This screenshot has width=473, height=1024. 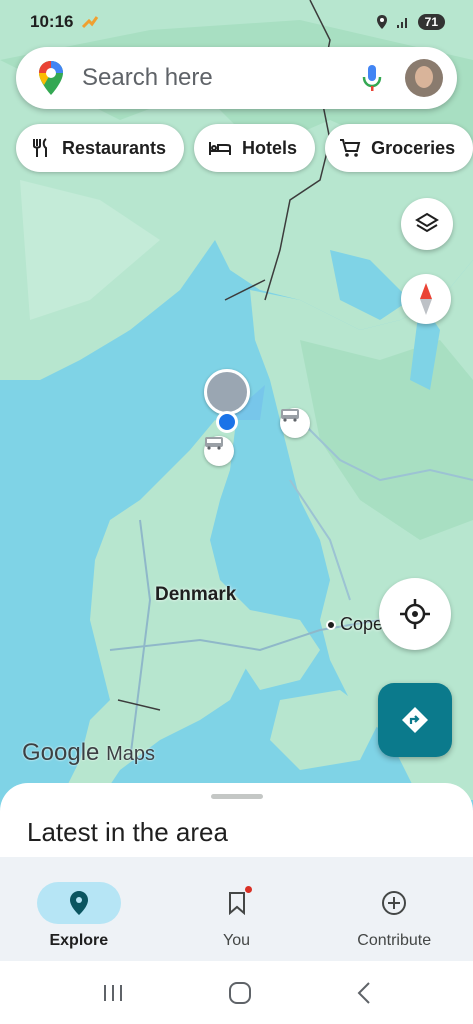 What do you see at coordinates (113, 993) in the screenshot?
I see `recent-apps-icon` at bounding box center [113, 993].